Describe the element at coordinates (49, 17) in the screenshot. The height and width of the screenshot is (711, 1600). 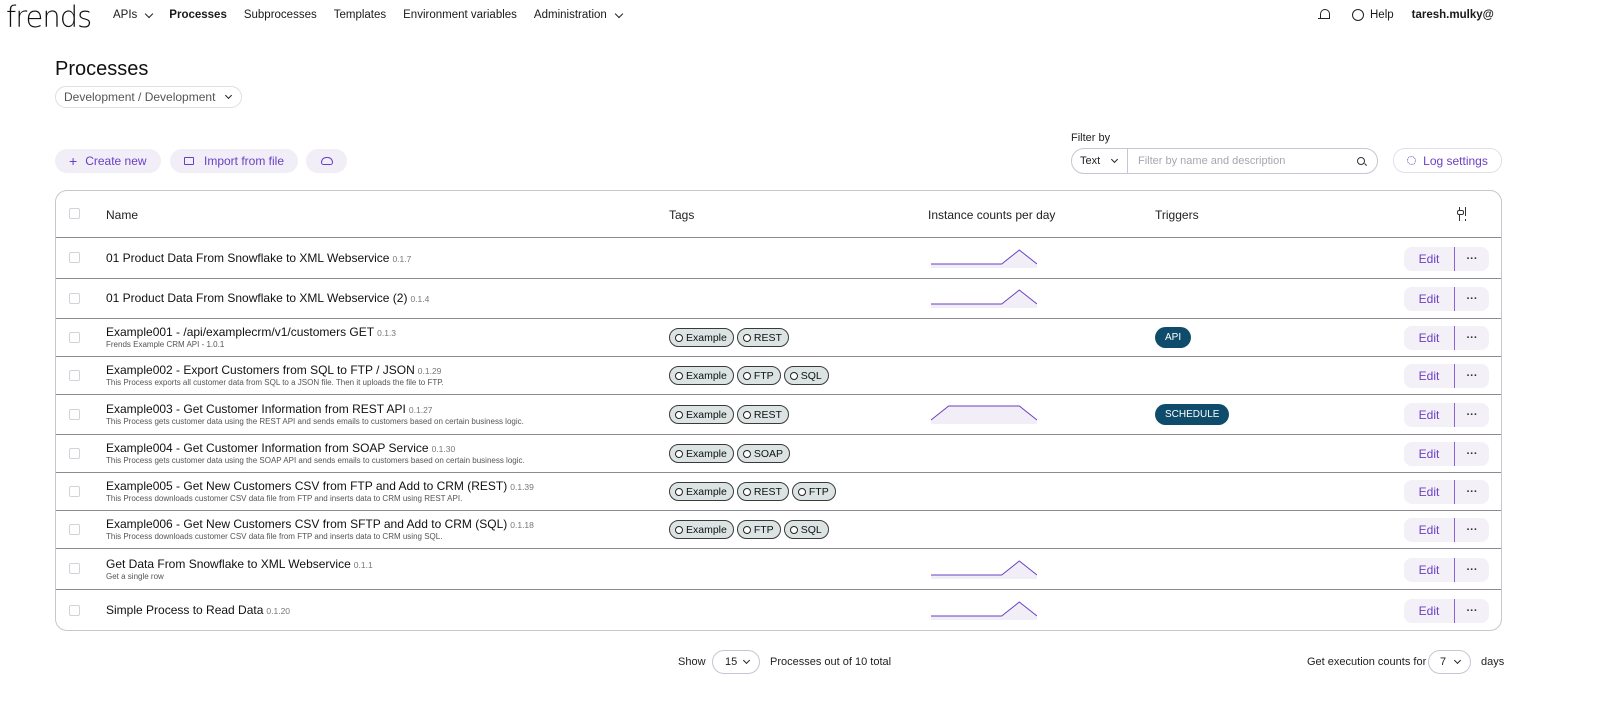
I see `frends-logo: frends` at that location.